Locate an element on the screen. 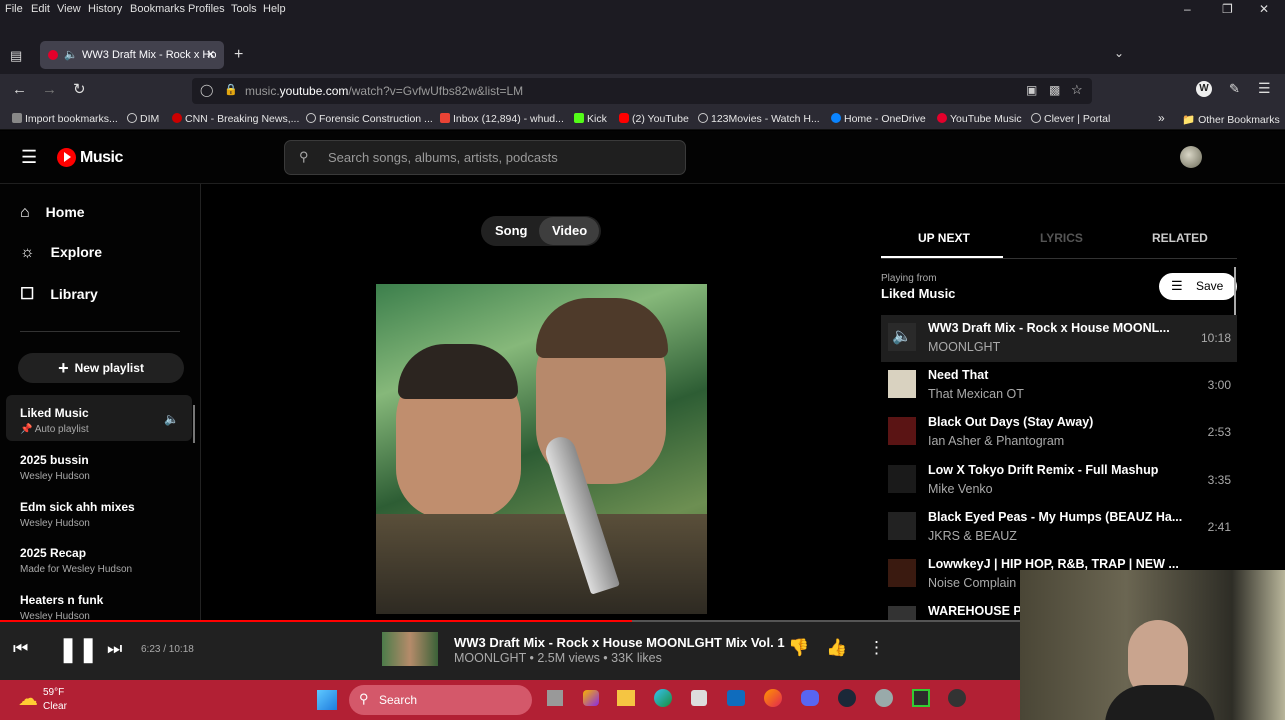 The image size is (1285, 720). reload-icon: ↻ is located at coordinates (79, 89).